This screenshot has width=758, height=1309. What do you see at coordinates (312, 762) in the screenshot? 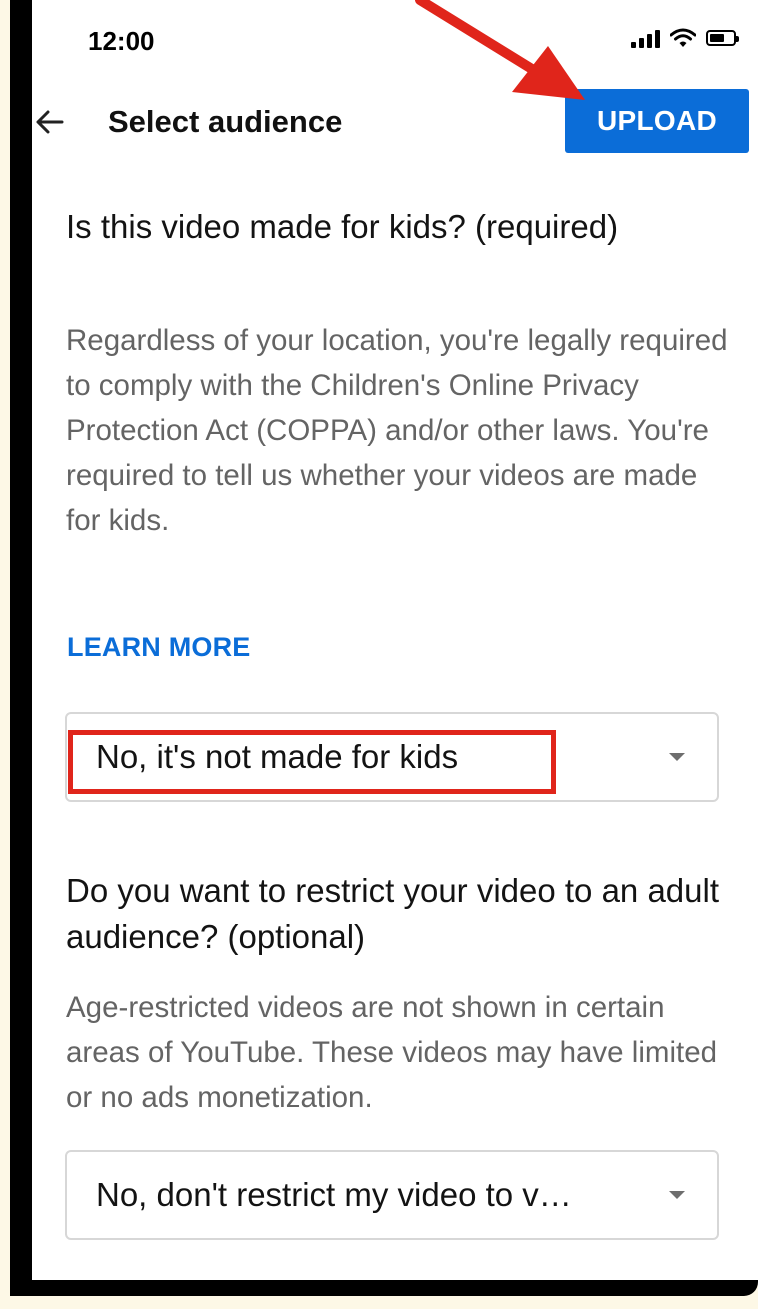
I see `annotation-highlight-box` at bounding box center [312, 762].